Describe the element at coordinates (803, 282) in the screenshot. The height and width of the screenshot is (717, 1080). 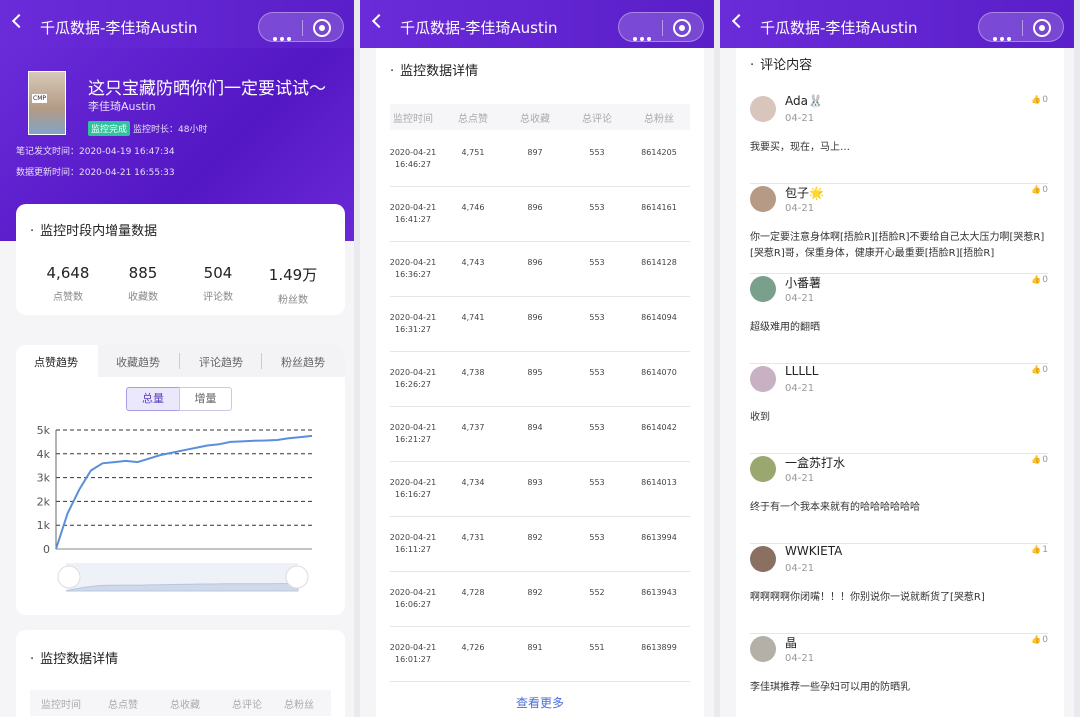
I see `commenter-name: 小番薯` at that location.